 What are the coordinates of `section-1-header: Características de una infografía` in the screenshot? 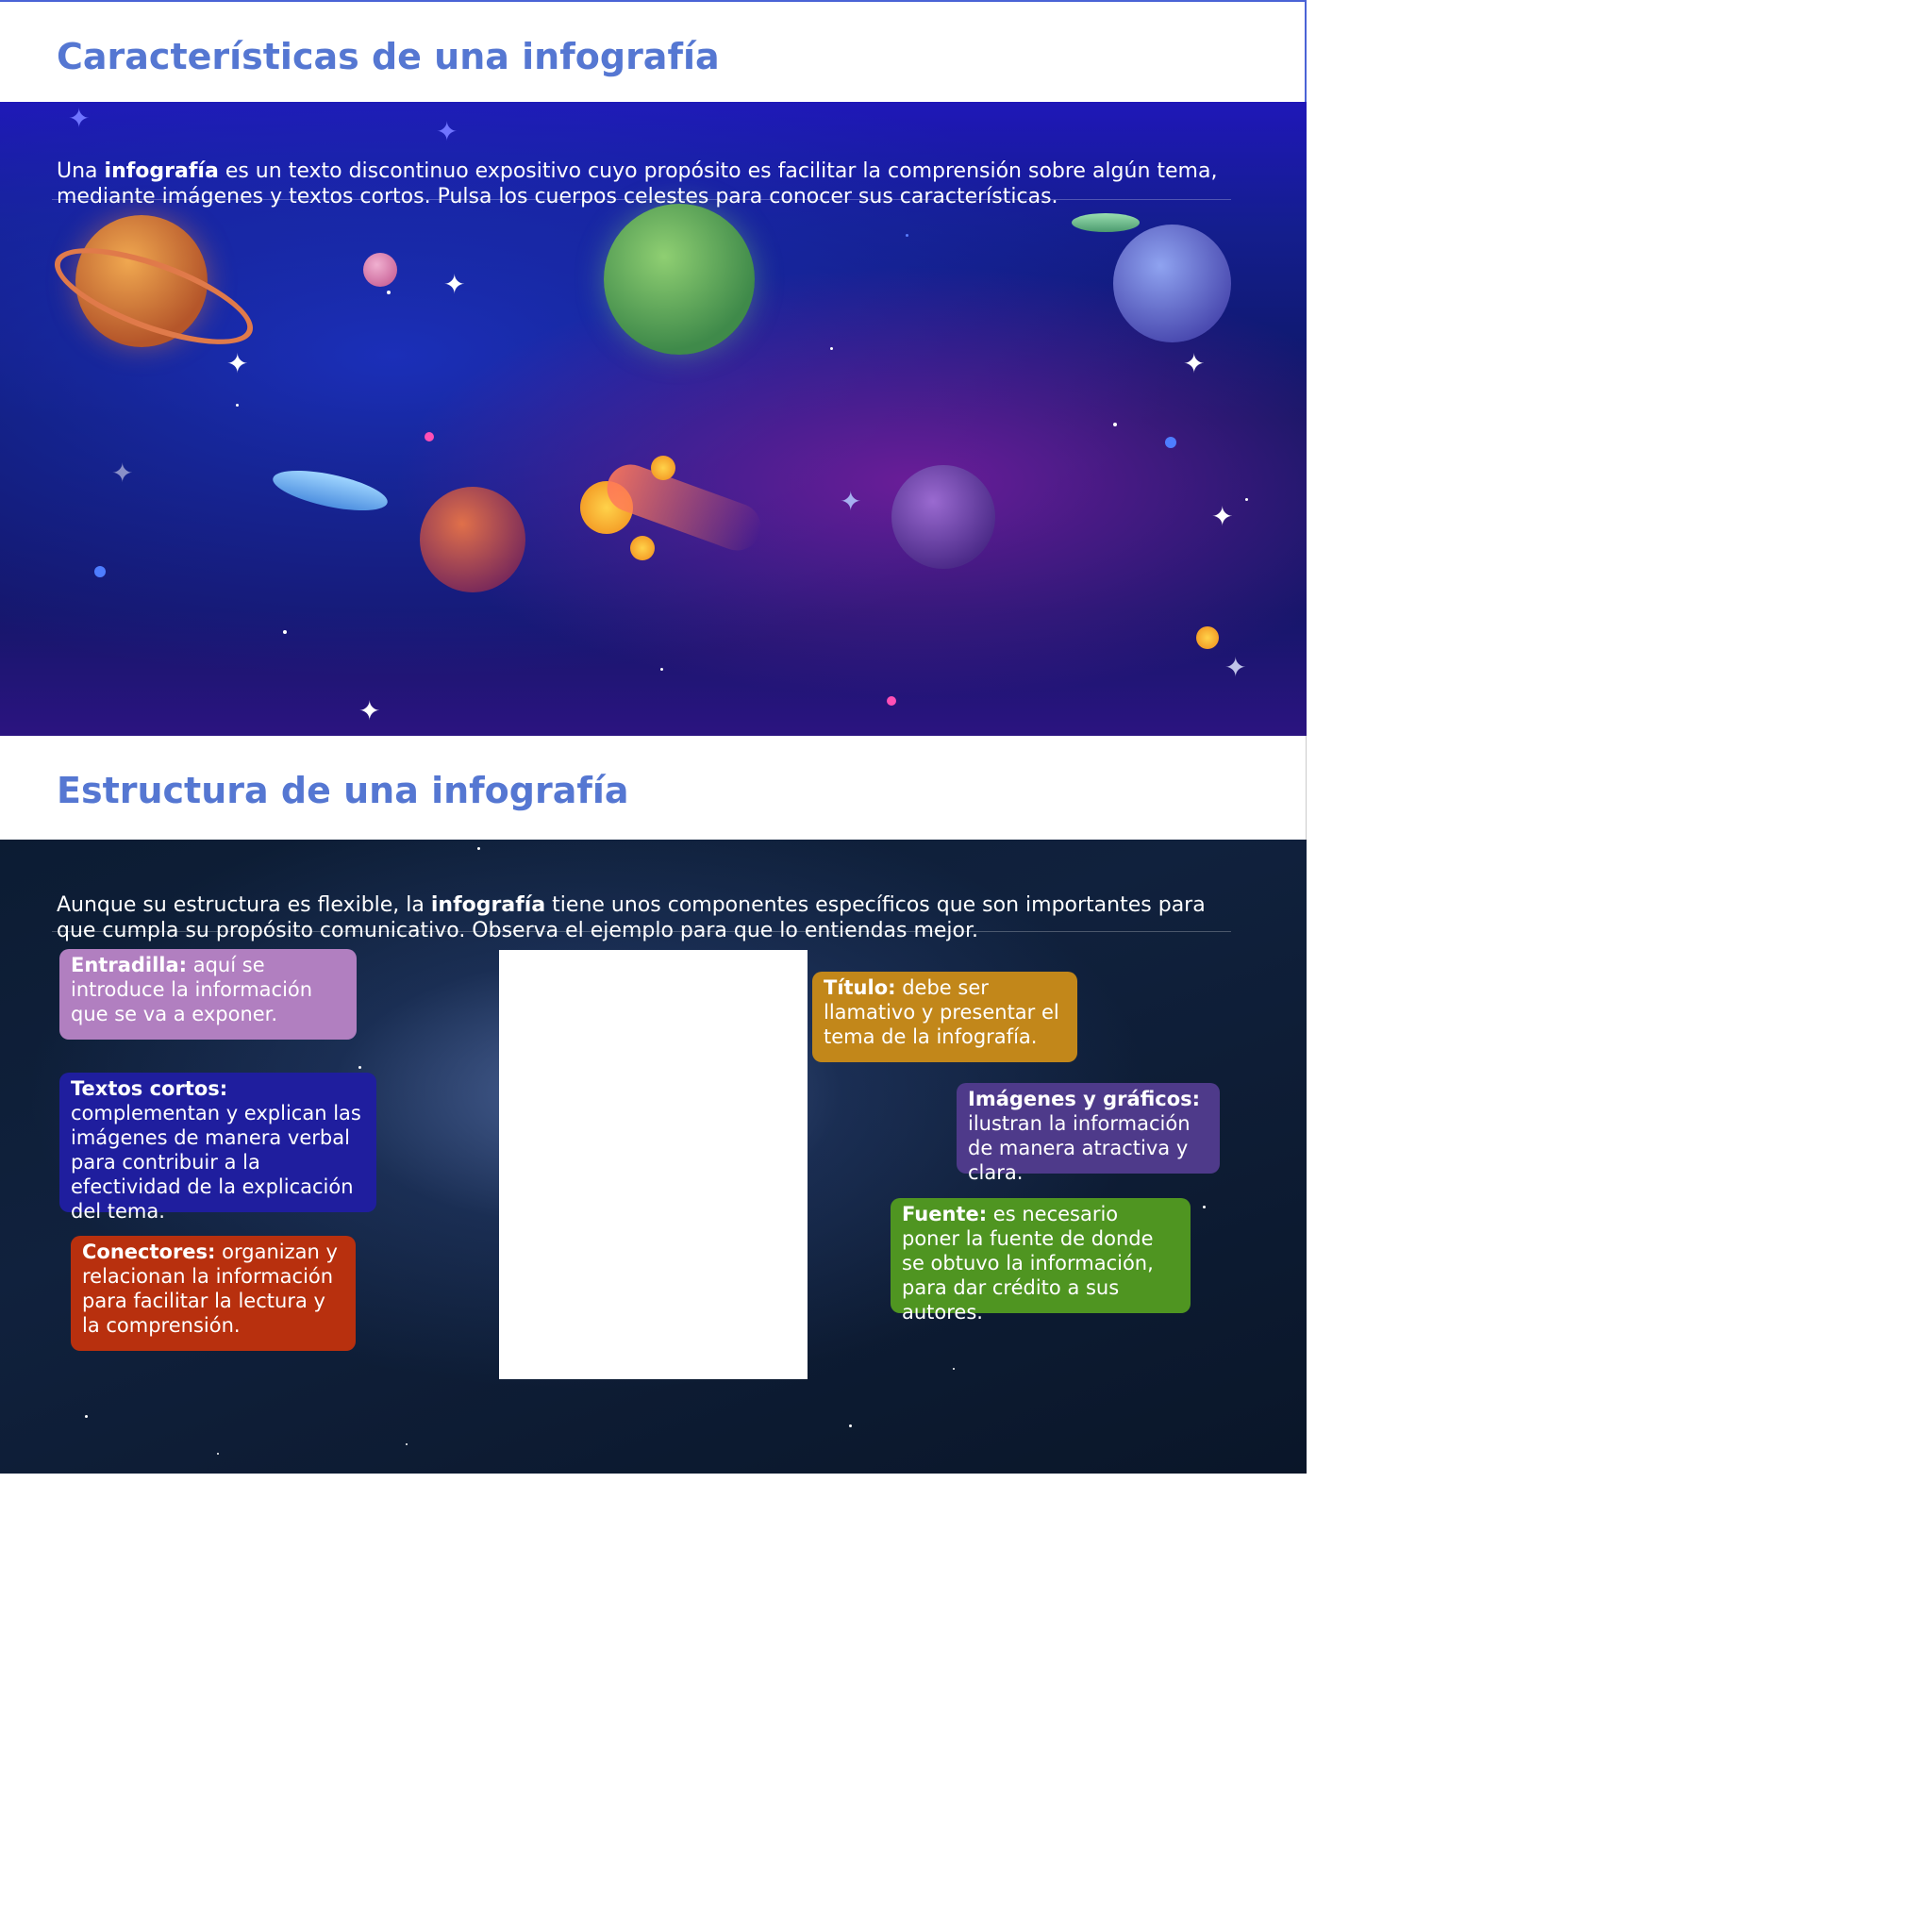 It's located at (654, 51).